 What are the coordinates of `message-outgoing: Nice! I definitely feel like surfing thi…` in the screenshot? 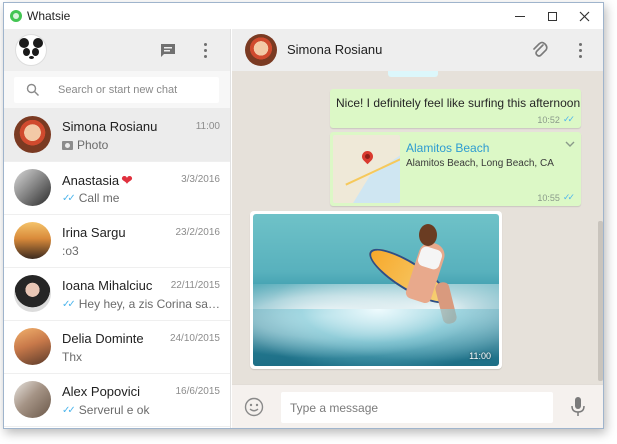 It's located at (455, 108).